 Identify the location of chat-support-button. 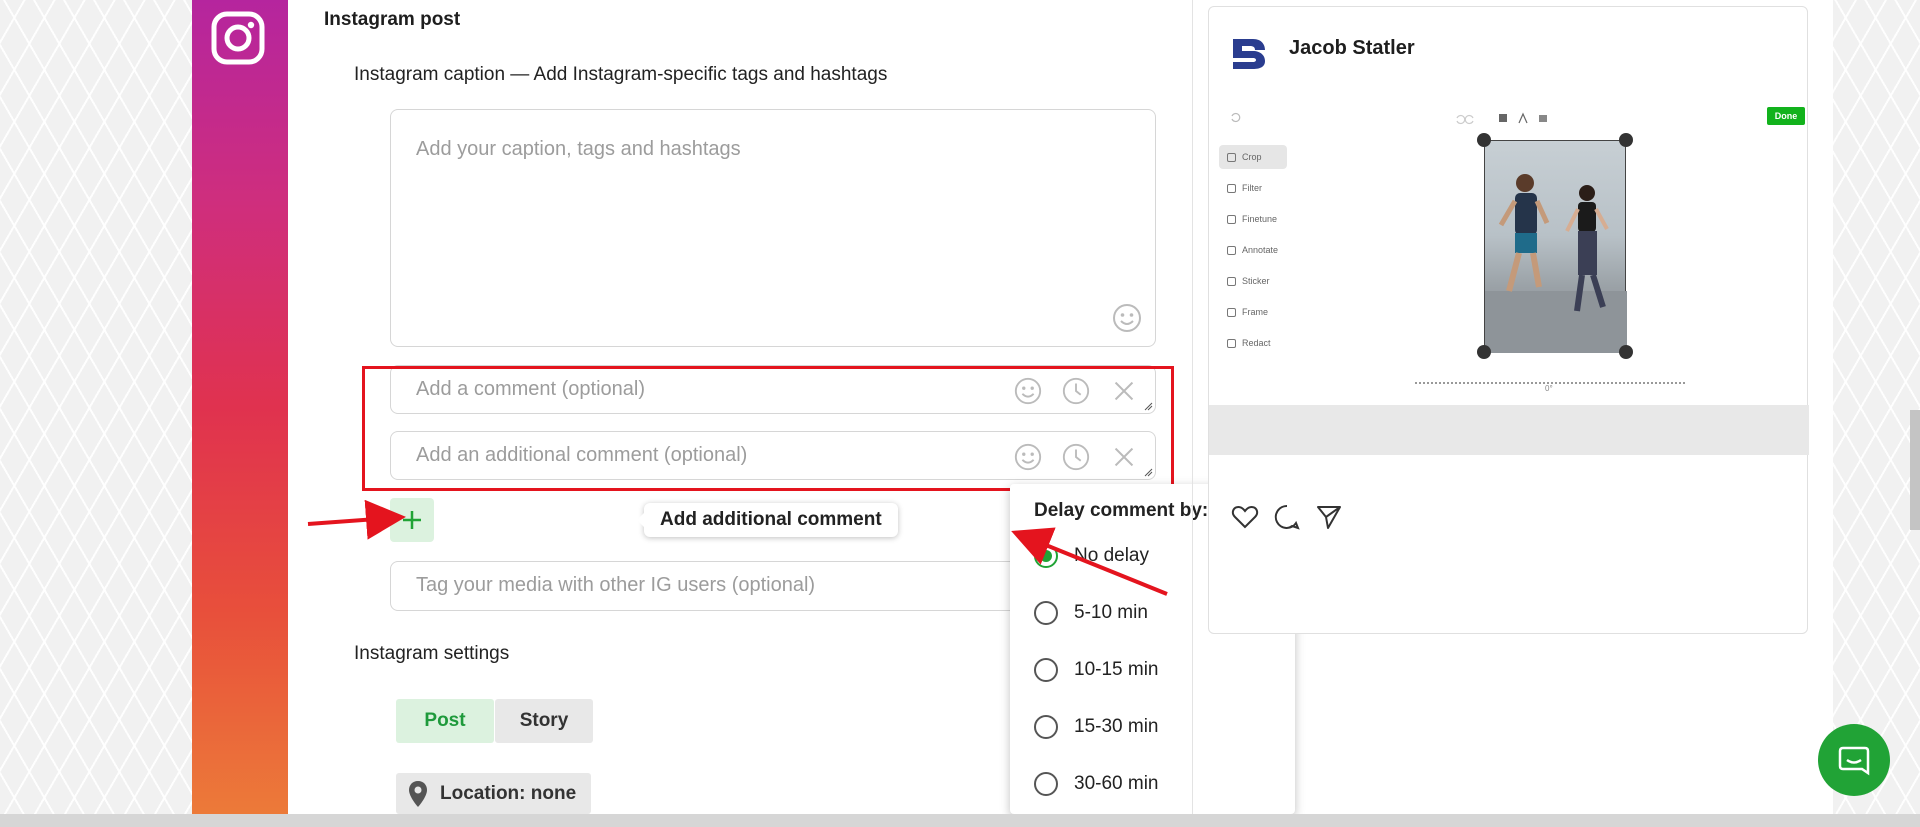
(1854, 760).